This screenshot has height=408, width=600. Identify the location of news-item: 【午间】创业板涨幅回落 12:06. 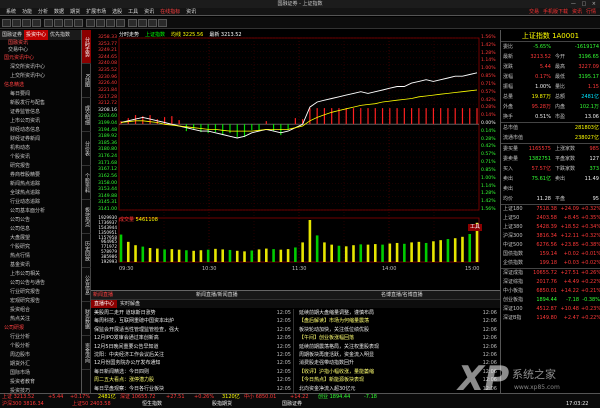
(397, 338).